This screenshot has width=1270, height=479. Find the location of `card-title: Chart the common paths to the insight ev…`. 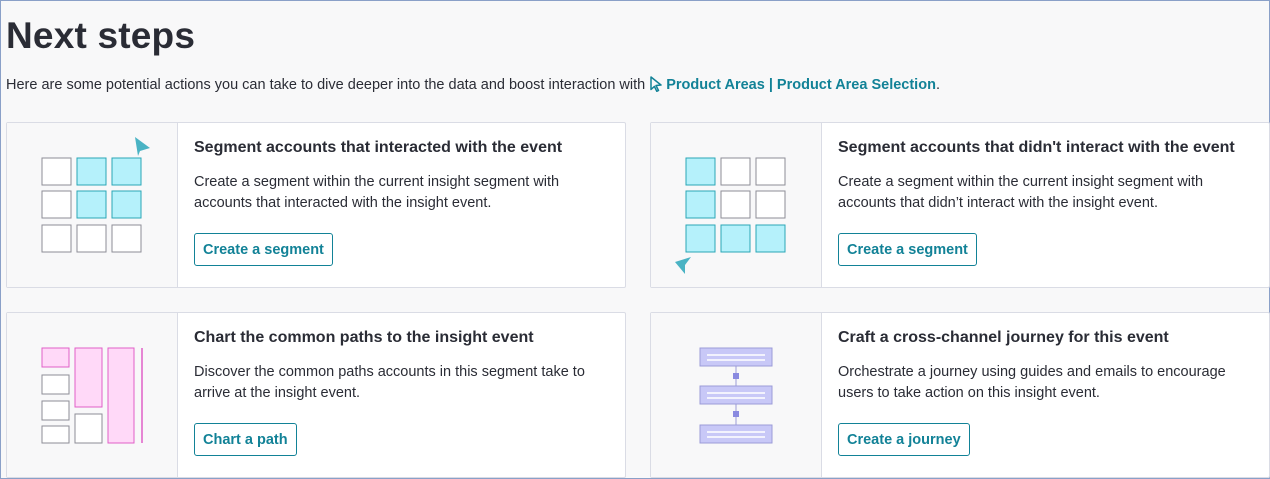

card-title: Chart the common paths to the insight ev… is located at coordinates (364, 337).